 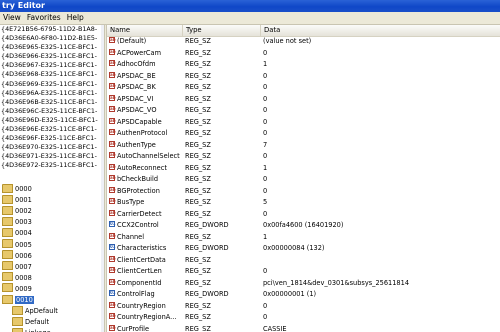 I want to click on table-row: abAPSDAC_BK REG_SZ 0, so click(x=303, y=87).